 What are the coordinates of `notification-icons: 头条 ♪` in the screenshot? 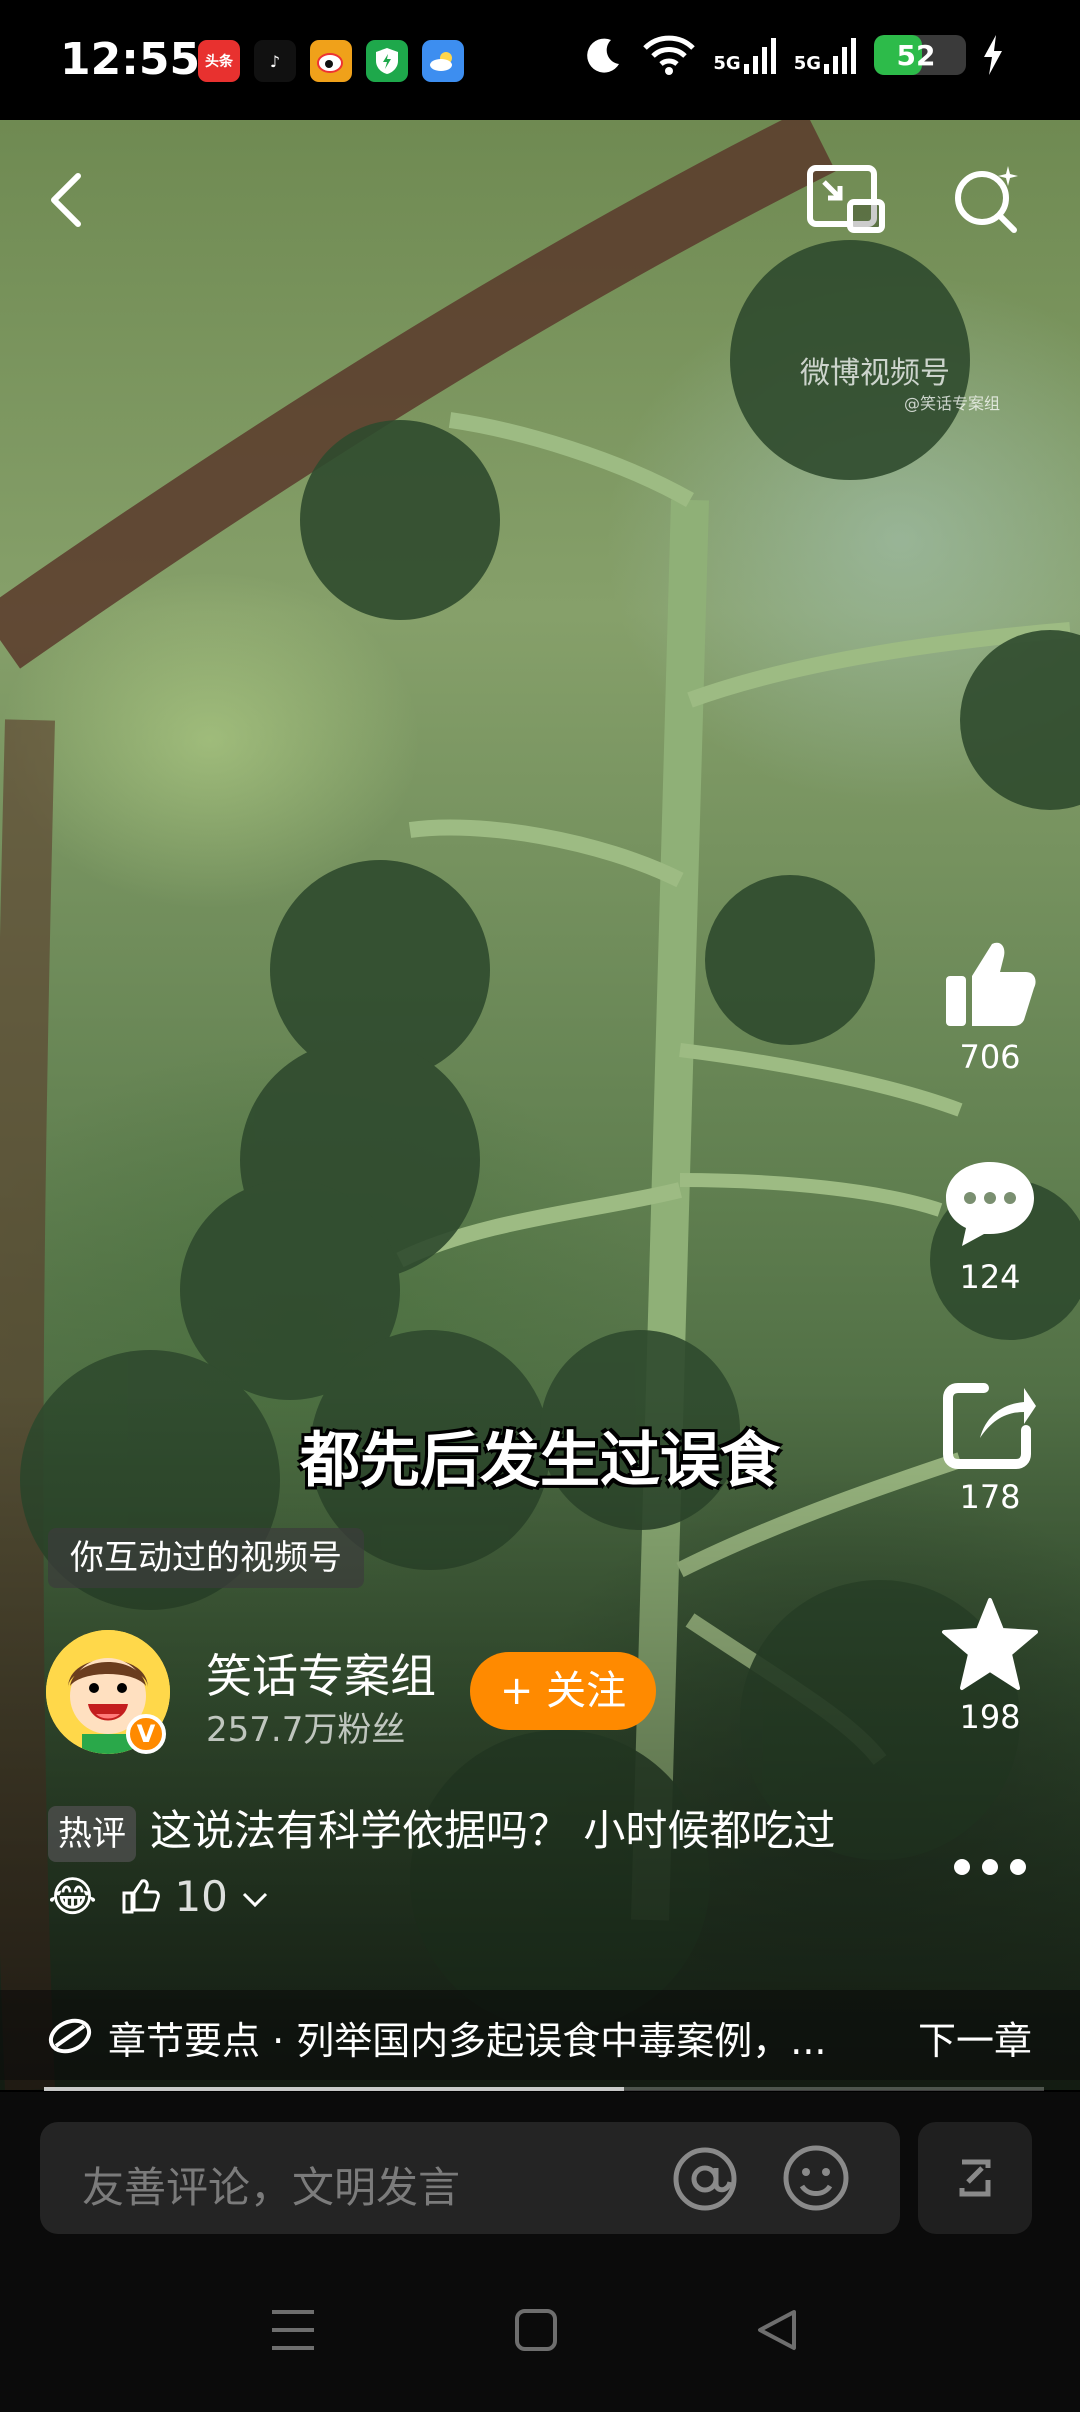 It's located at (331, 61).